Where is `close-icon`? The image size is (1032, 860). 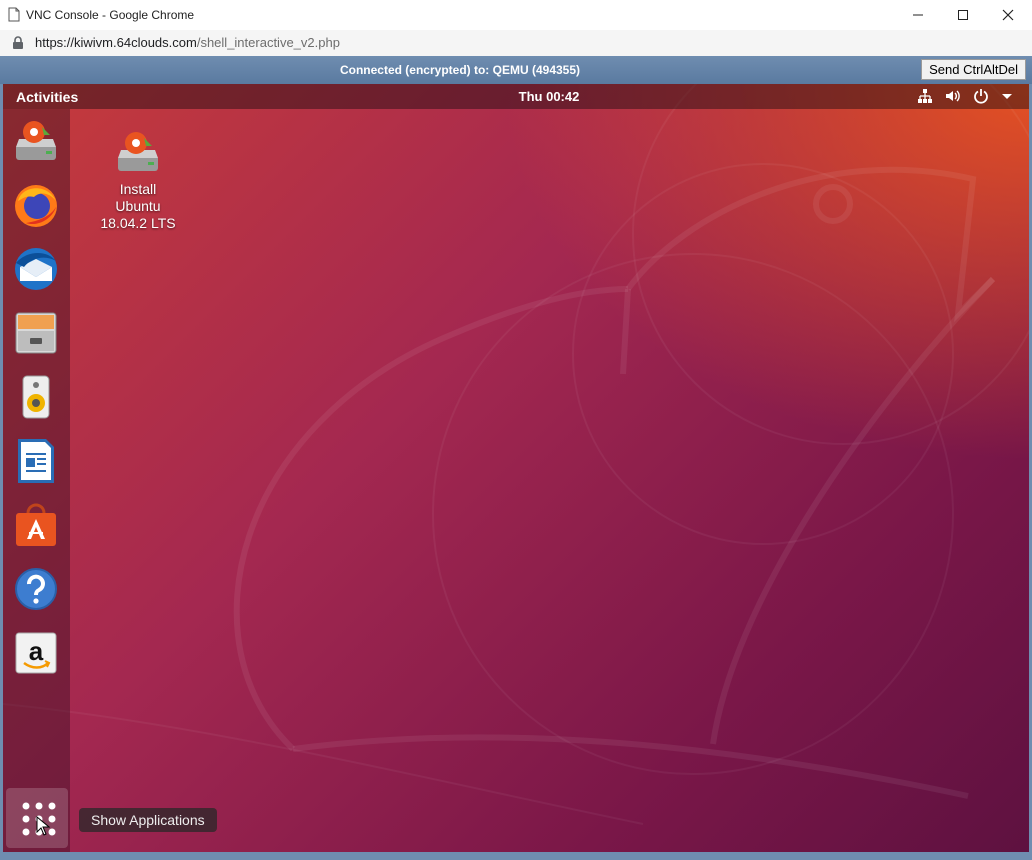 close-icon is located at coordinates (1008, 15).